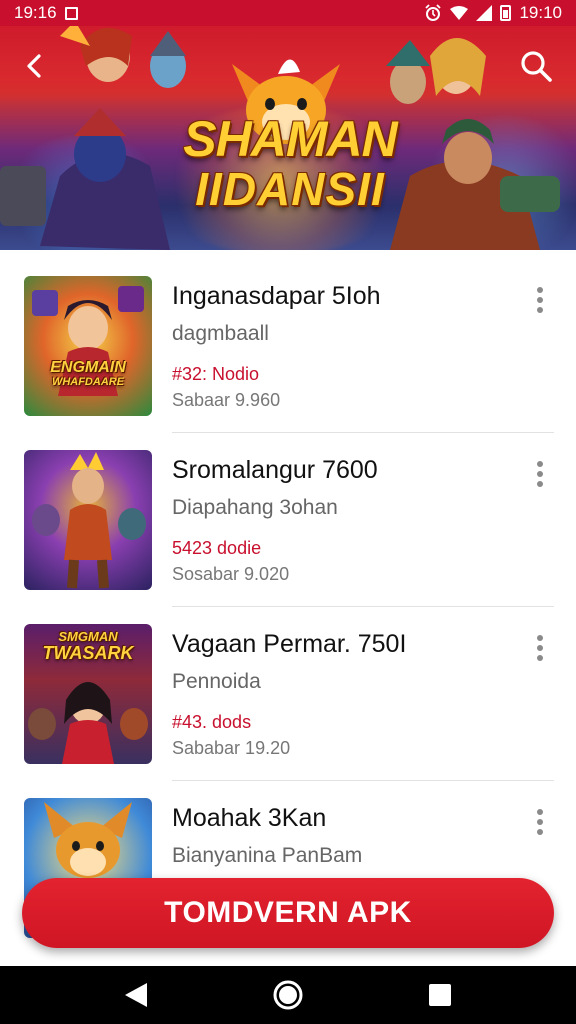  What do you see at coordinates (275, 470) in the screenshot?
I see `item-title: Sromalangur 7600` at bounding box center [275, 470].